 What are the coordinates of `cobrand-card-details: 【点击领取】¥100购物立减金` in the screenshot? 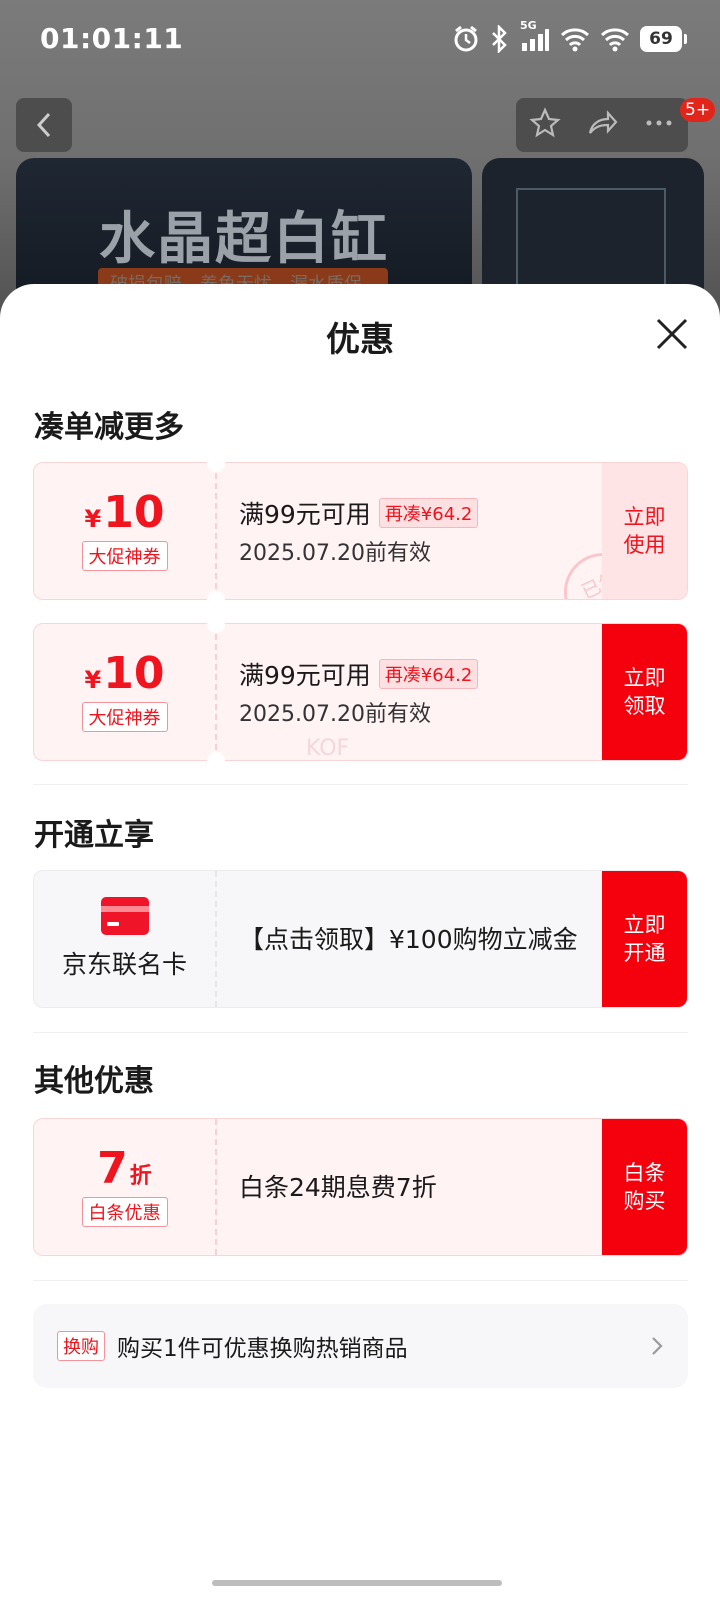 It's located at (418, 939).